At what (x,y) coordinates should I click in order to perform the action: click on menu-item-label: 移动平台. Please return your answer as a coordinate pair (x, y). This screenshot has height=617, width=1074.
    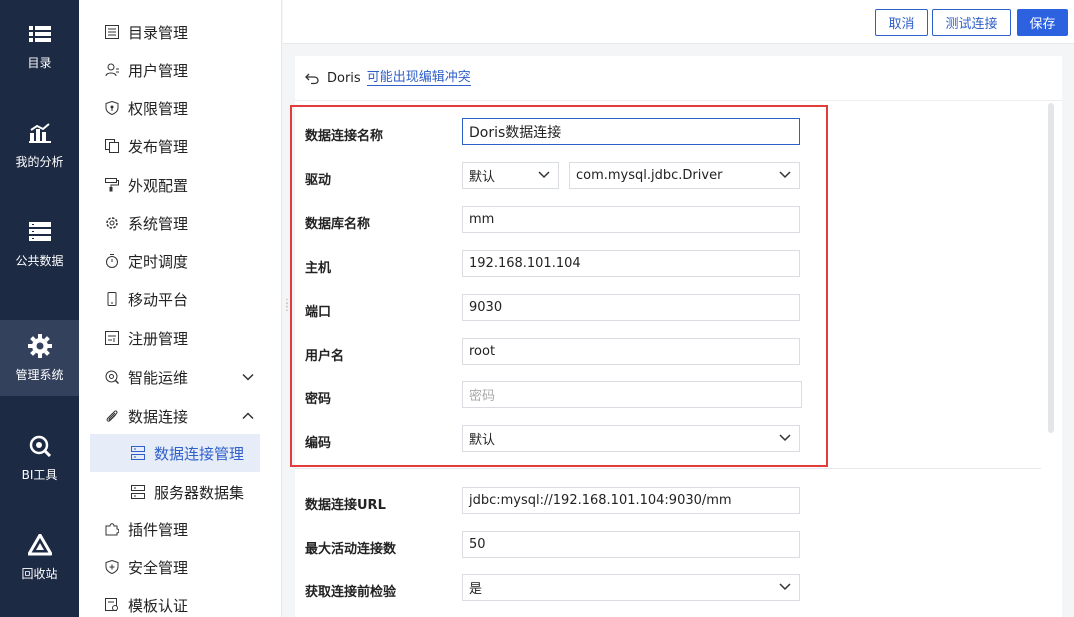
    Looking at the image, I should click on (158, 299).